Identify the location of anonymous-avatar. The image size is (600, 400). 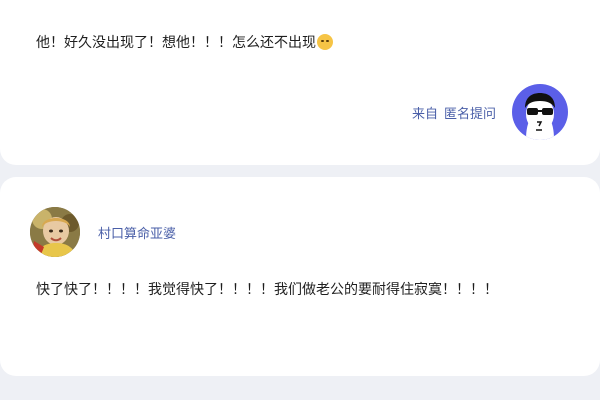
(540, 112).